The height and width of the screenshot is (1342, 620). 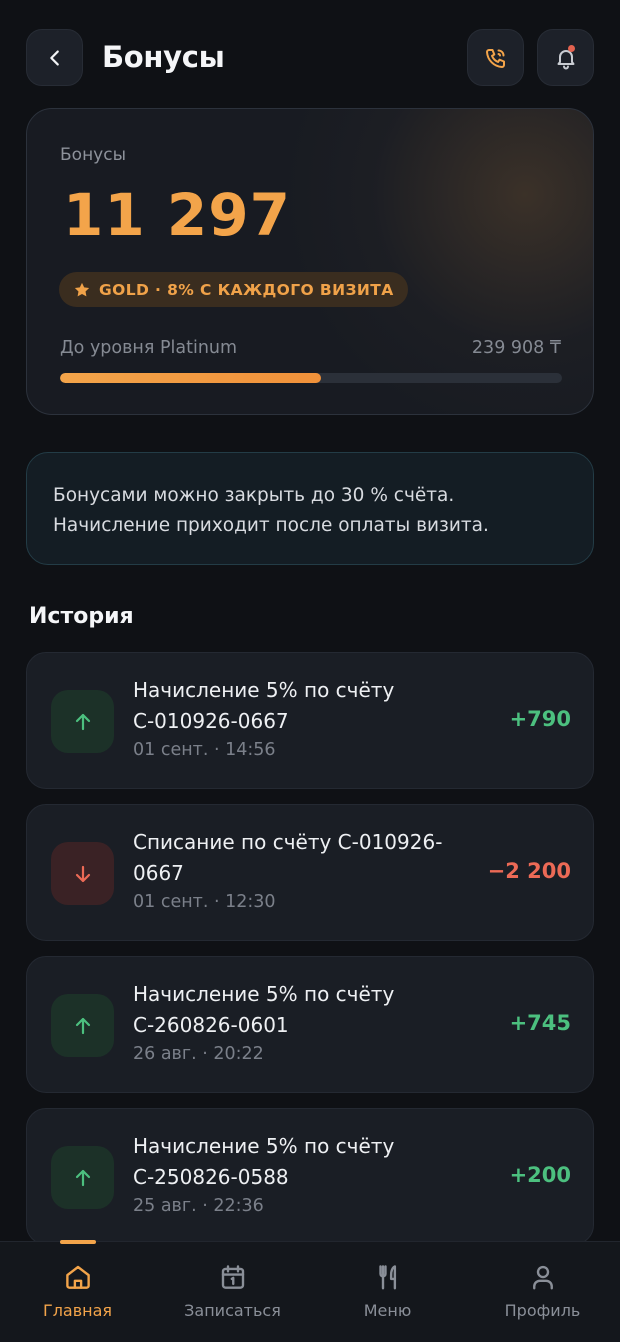 What do you see at coordinates (232, 1292) in the screenshot?
I see `nav-book: Записаться` at bounding box center [232, 1292].